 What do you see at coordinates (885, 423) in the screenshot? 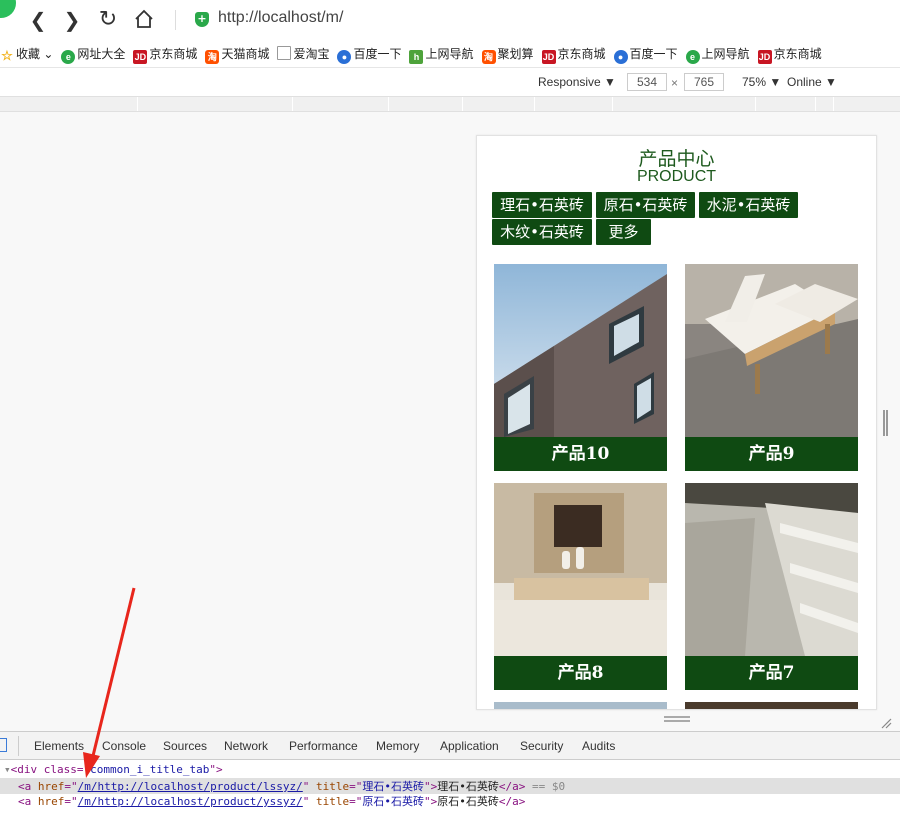
I see `viewport-resize-grip` at bounding box center [885, 423].